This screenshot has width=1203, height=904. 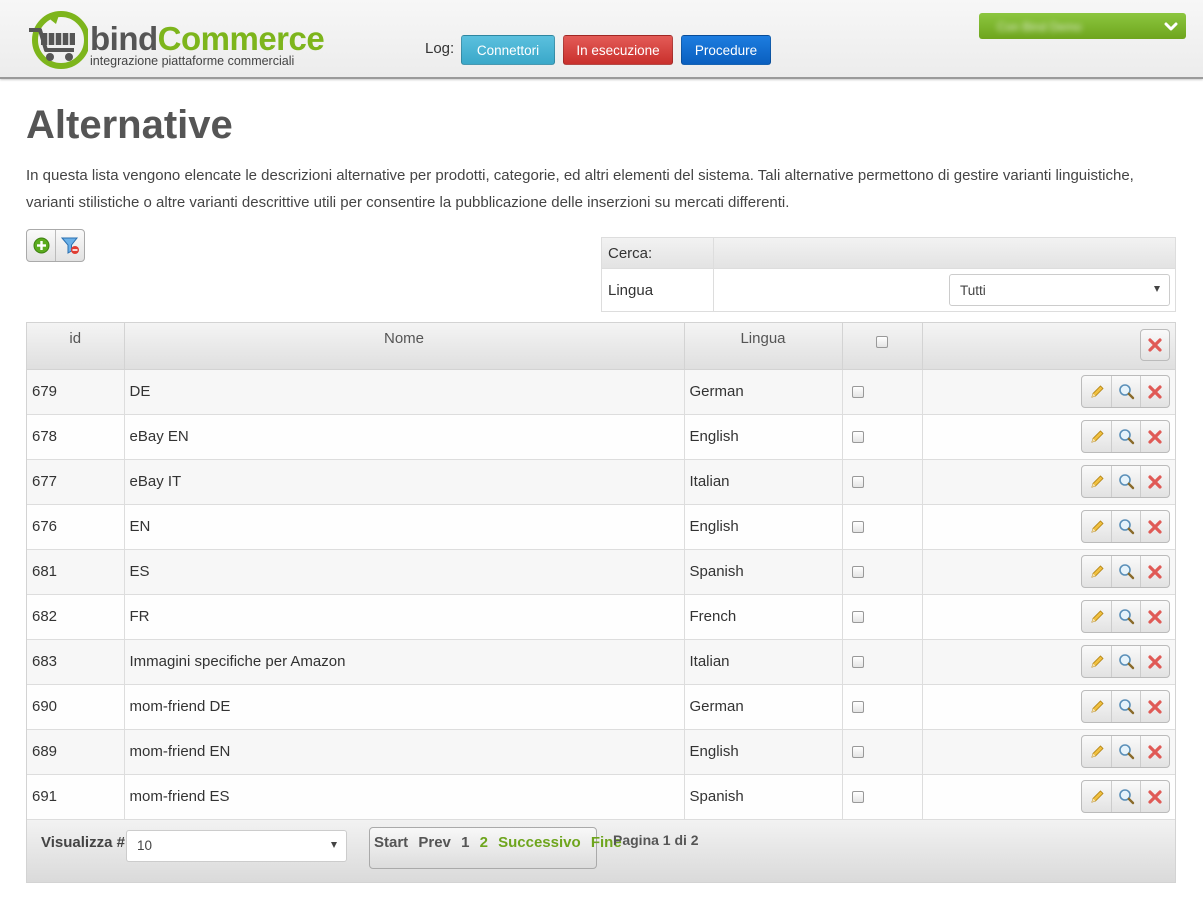 What do you see at coordinates (1155, 345) in the screenshot?
I see `delete-selected-button` at bounding box center [1155, 345].